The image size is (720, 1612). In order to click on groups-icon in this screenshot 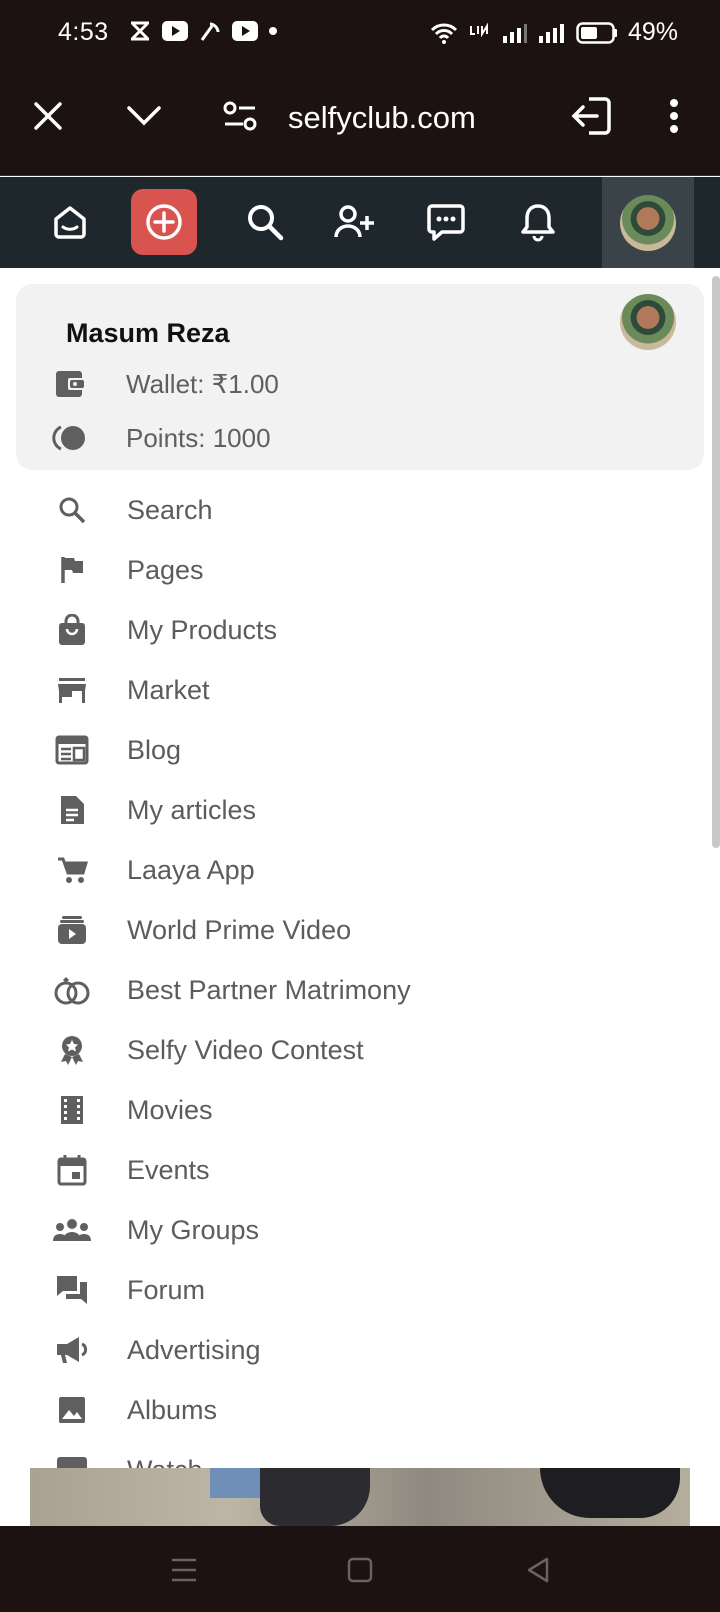, I will do `click(72, 1230)`.